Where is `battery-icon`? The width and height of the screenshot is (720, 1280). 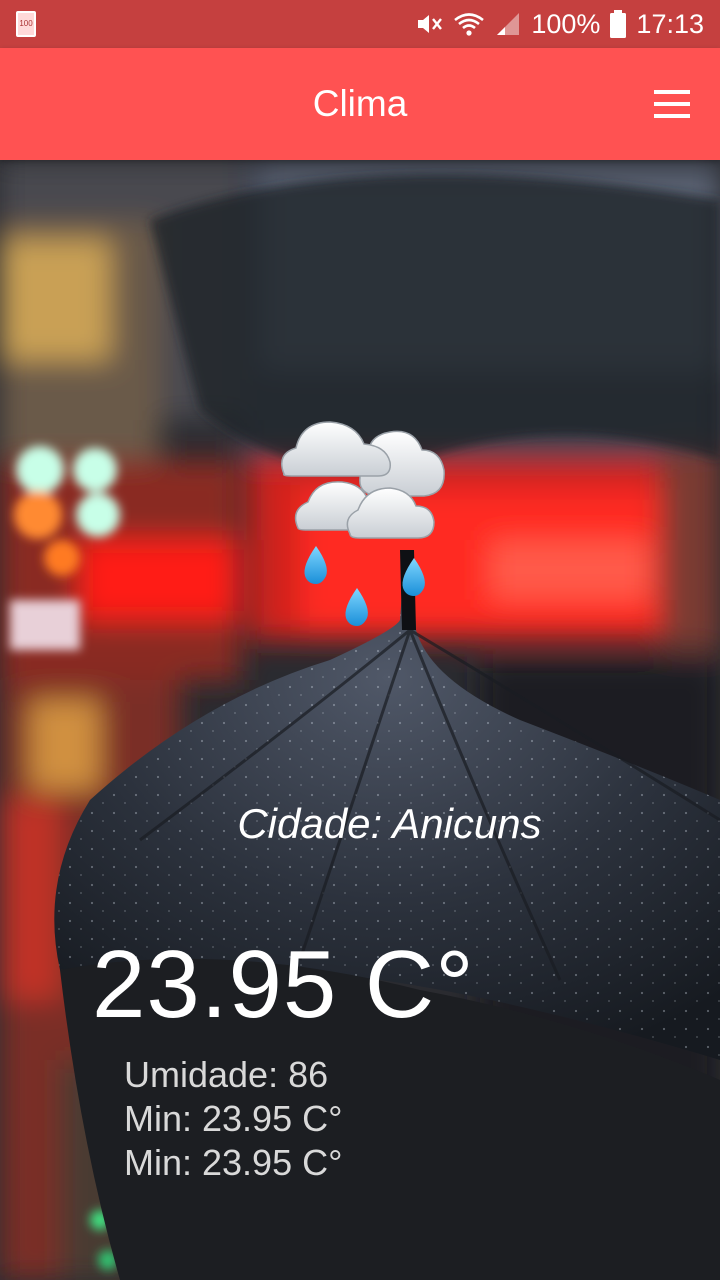 battery-icon is located at coordinates (618, 24).